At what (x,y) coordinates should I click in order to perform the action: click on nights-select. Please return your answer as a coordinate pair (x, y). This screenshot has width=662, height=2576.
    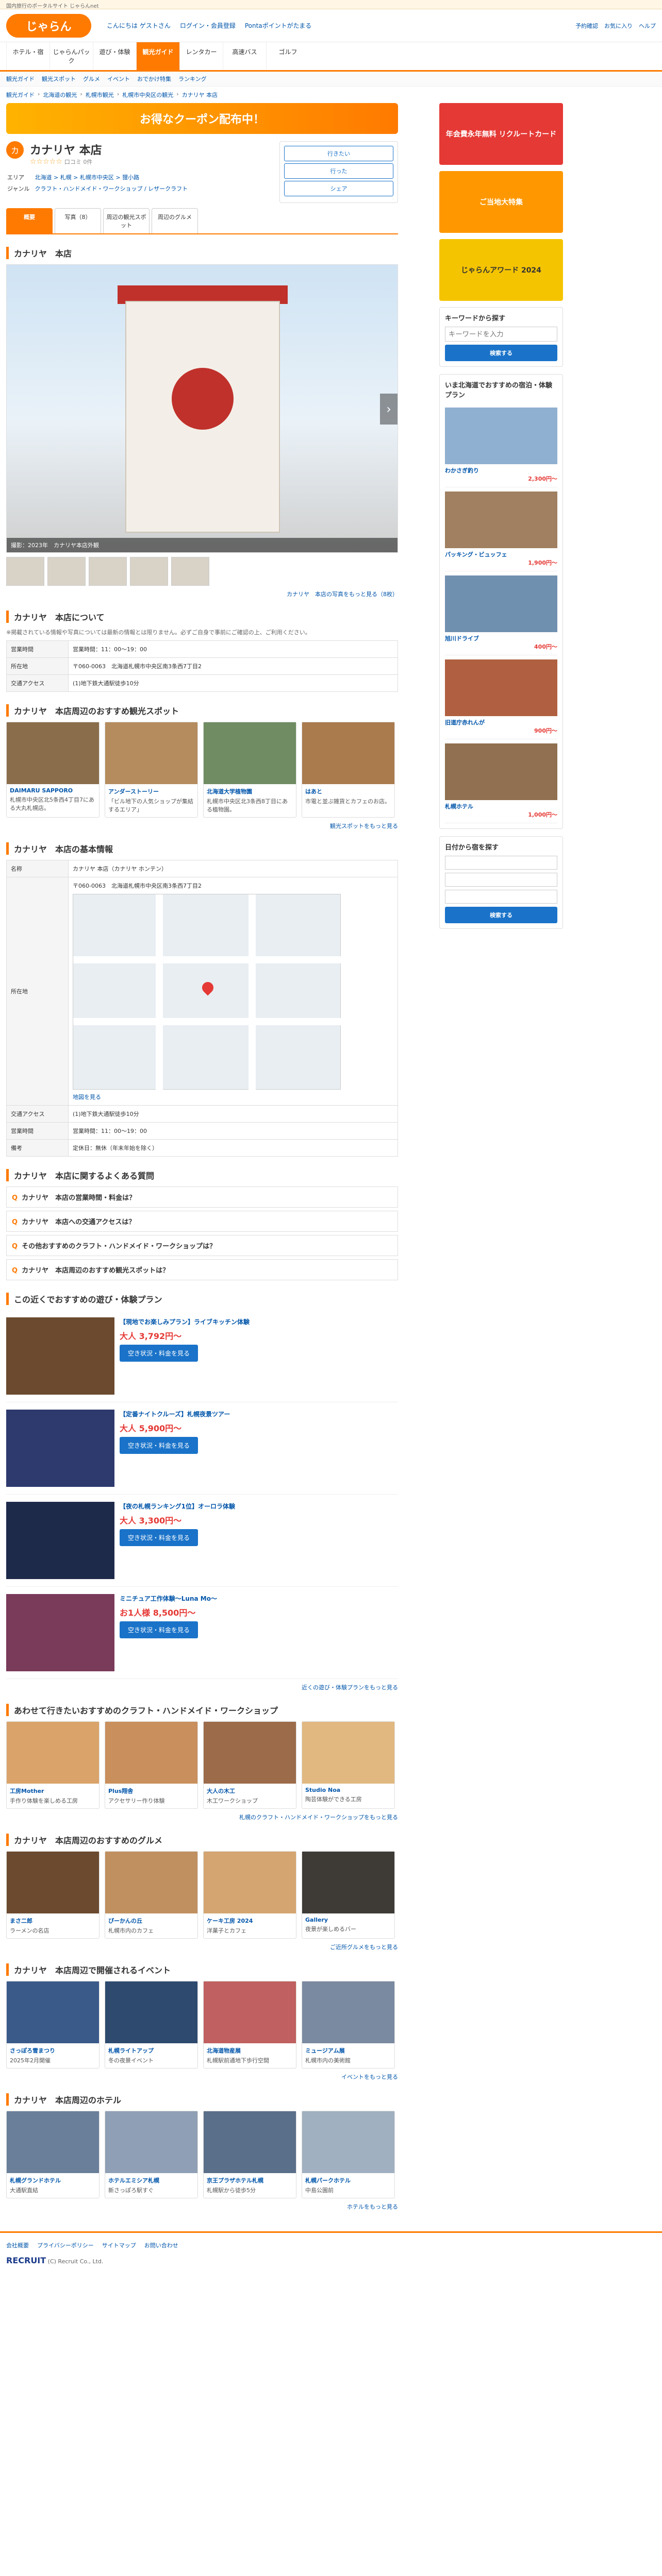
    Looking at the image, I should click on (501, 880).